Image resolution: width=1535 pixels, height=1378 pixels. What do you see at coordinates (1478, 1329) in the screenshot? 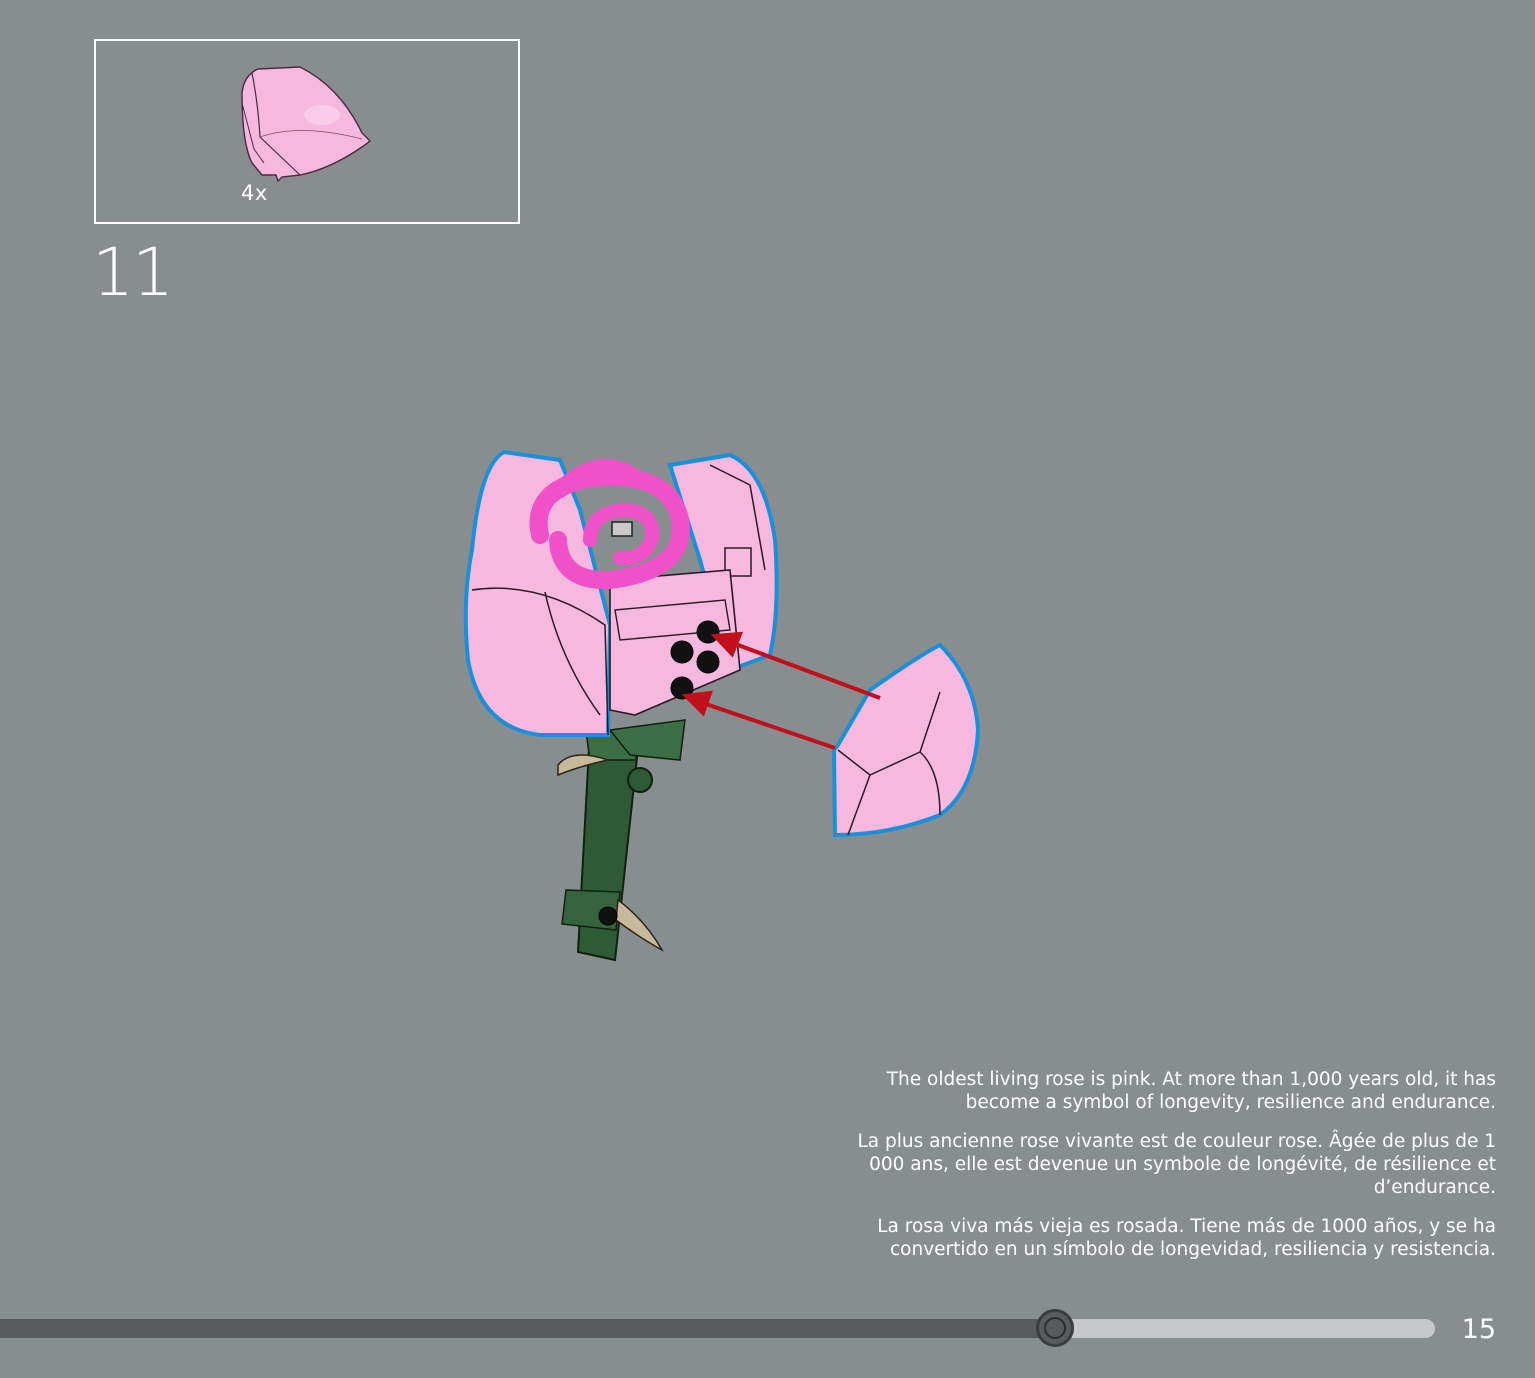
I see `page-number: 15` at bounding box center [1478, 1329].